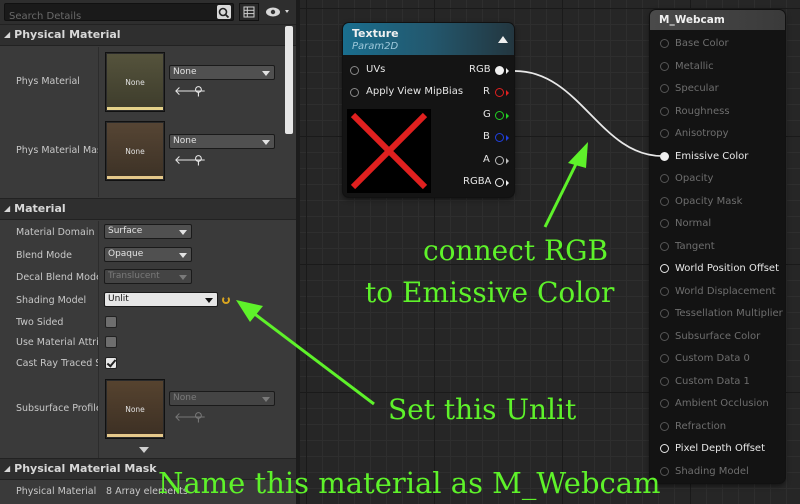  Describe the element at coordinates (148, 35) in the screenshot. I see `category-physical-material: ◢ Physical Material` at that location.